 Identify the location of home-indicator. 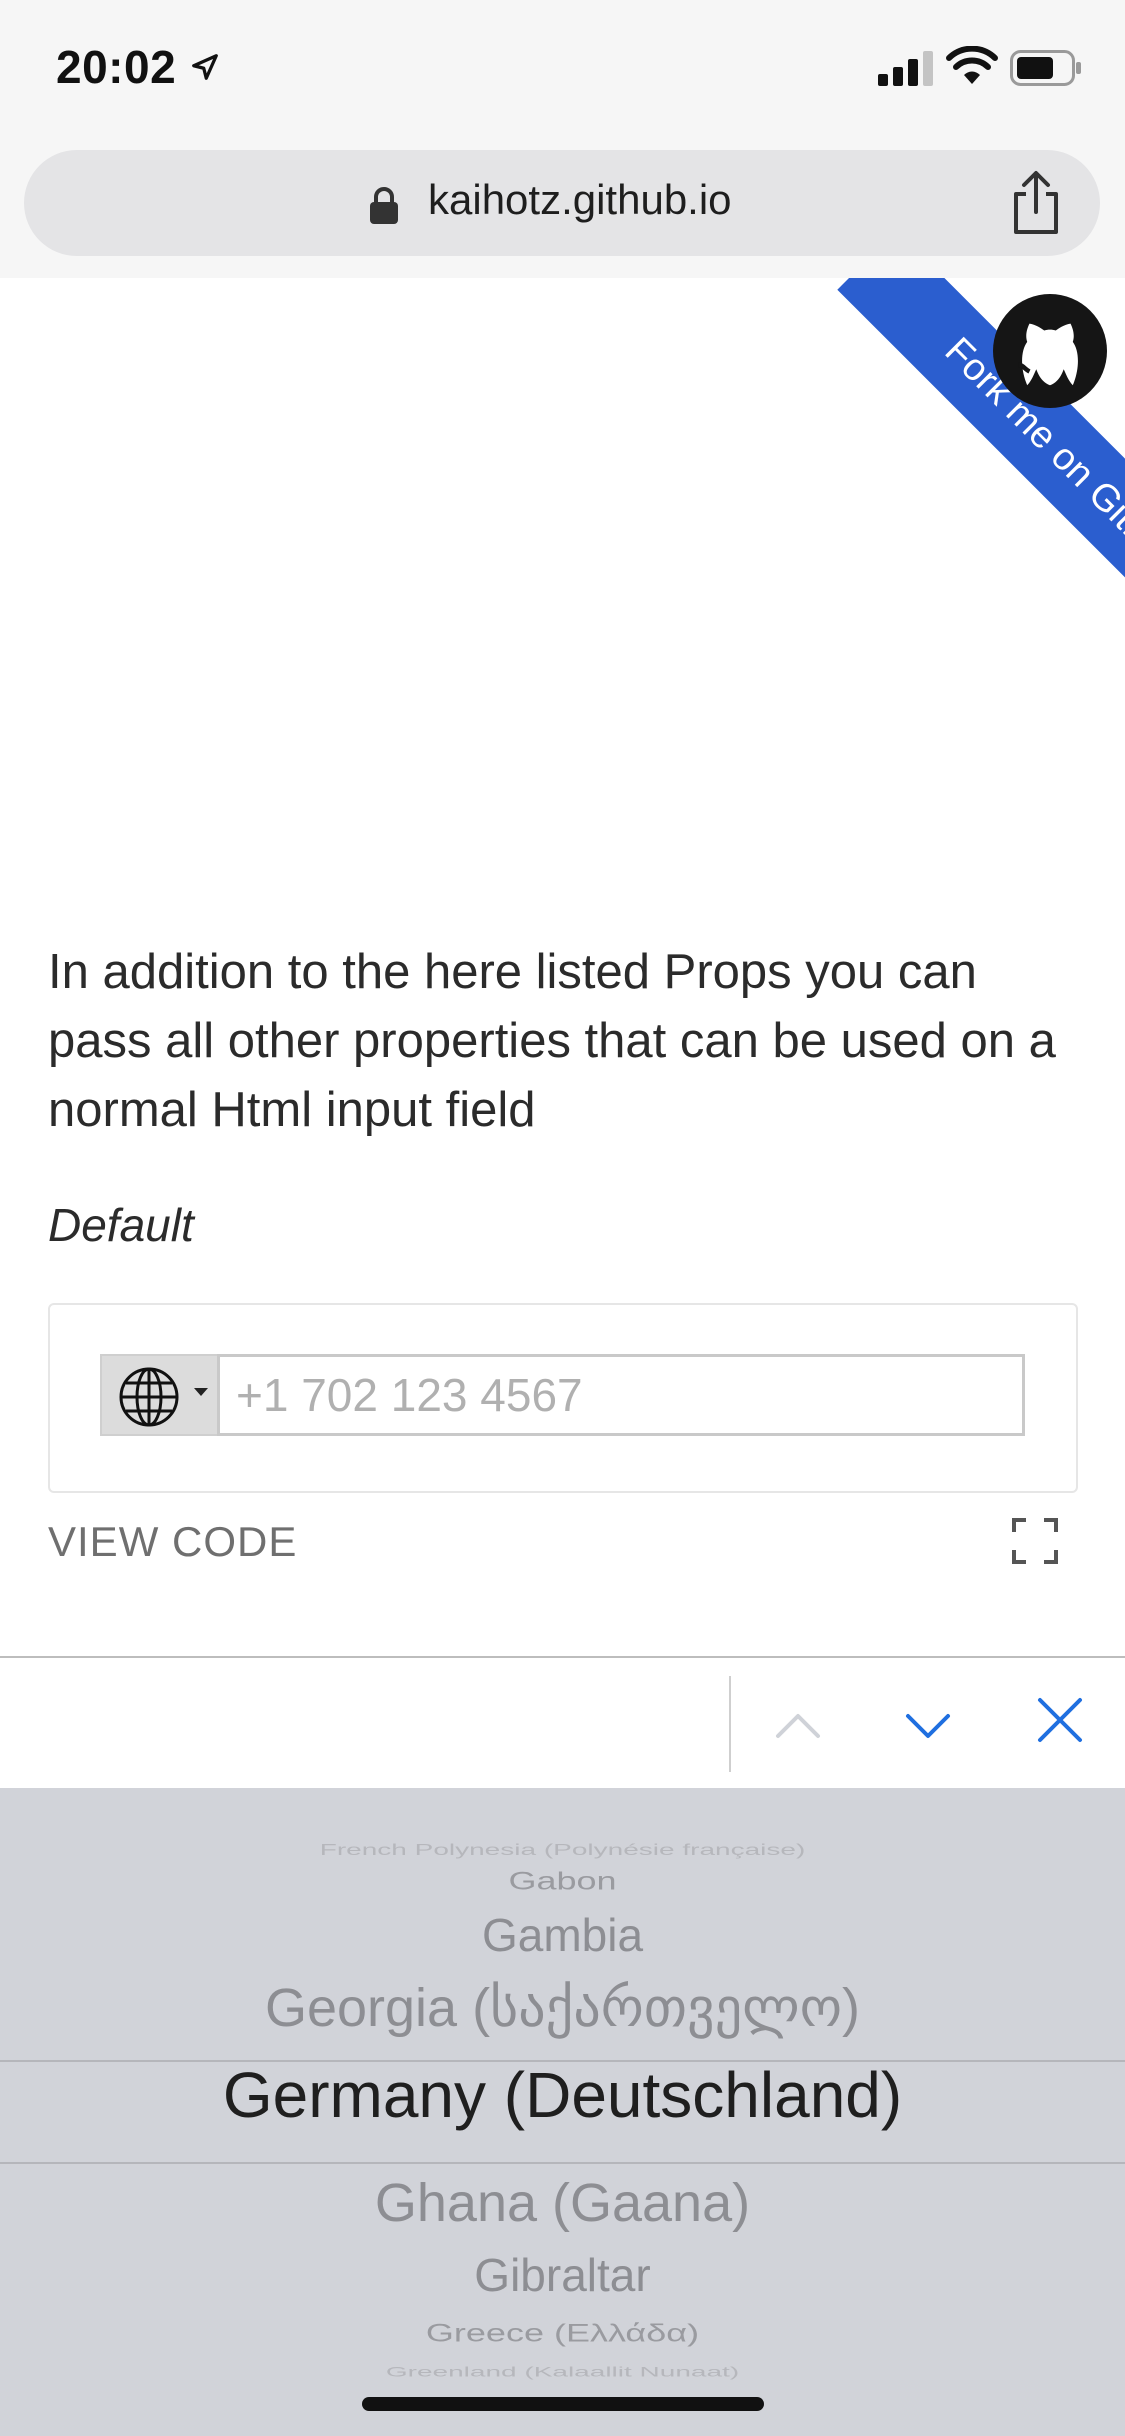
(563, 2404).